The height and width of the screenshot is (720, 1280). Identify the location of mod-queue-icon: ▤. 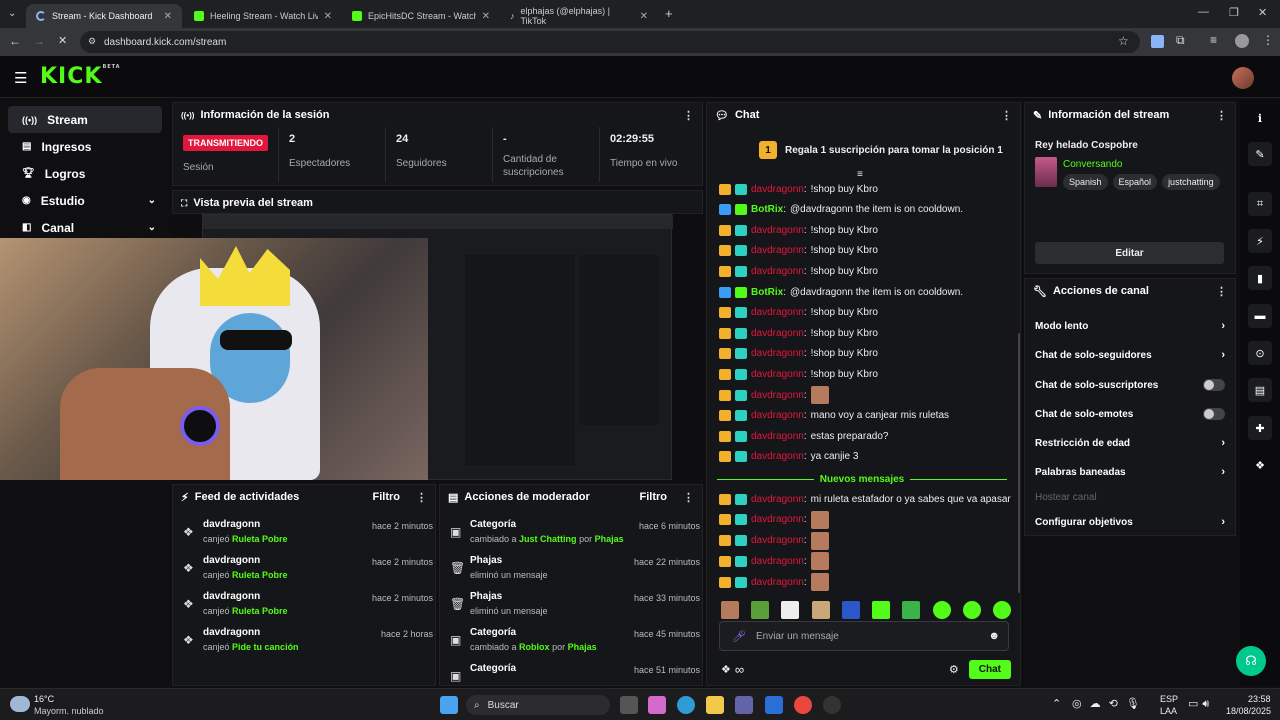
(1260, 390).